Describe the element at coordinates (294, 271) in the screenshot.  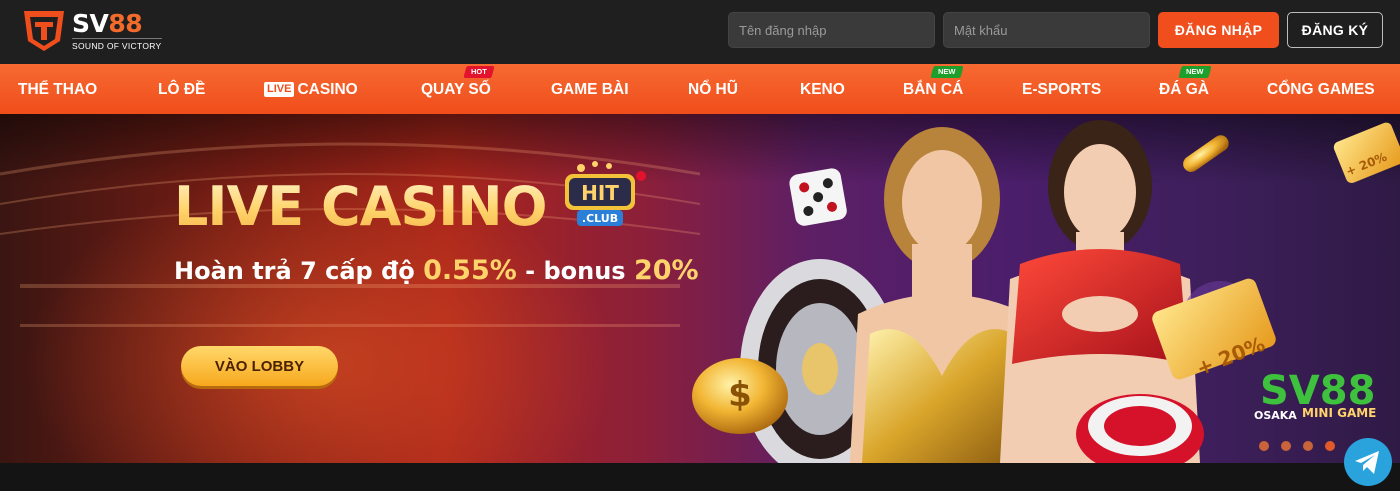
I see `subtitle-prefix: Hoàn trả 7 cấp độ` at that location.